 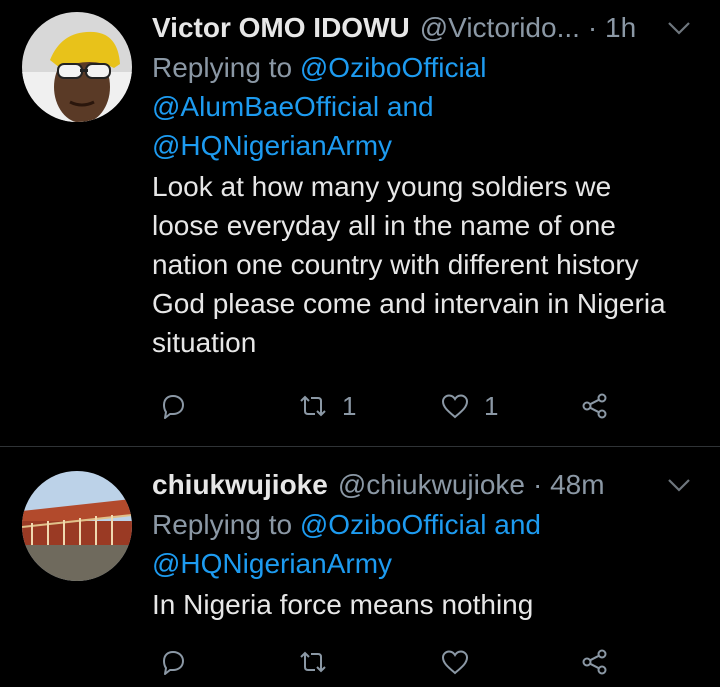 I want to click on tweet-text-line: In Nigeria force means nothing, so click(x=343, y=604).